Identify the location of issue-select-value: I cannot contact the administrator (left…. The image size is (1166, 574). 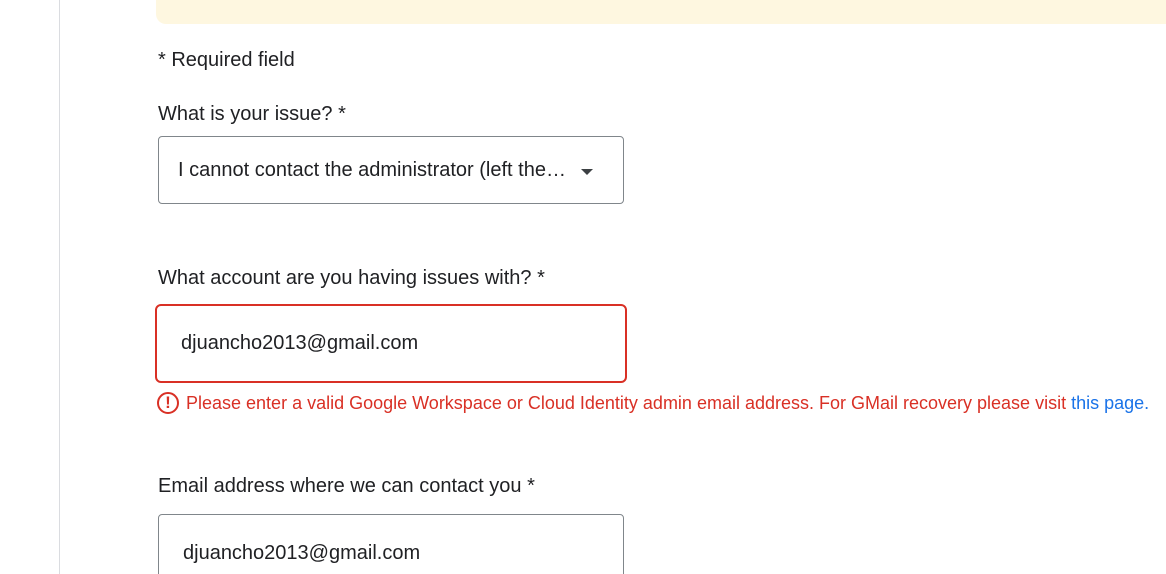
(373, 170).